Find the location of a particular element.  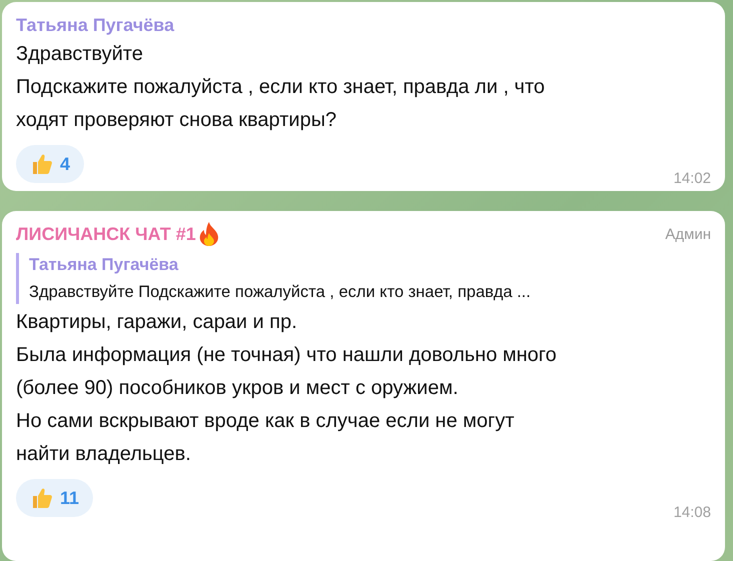

sender-name: Татьяна Пугачёва is located at coordinates (95, 25).